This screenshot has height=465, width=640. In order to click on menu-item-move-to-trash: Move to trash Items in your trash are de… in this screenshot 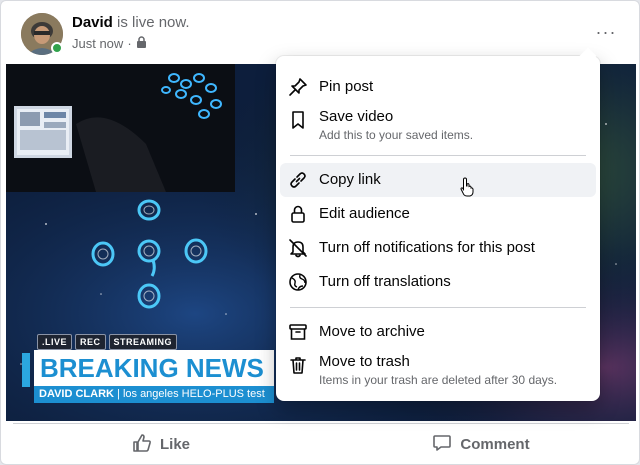, I will do `click(438, 371)`.